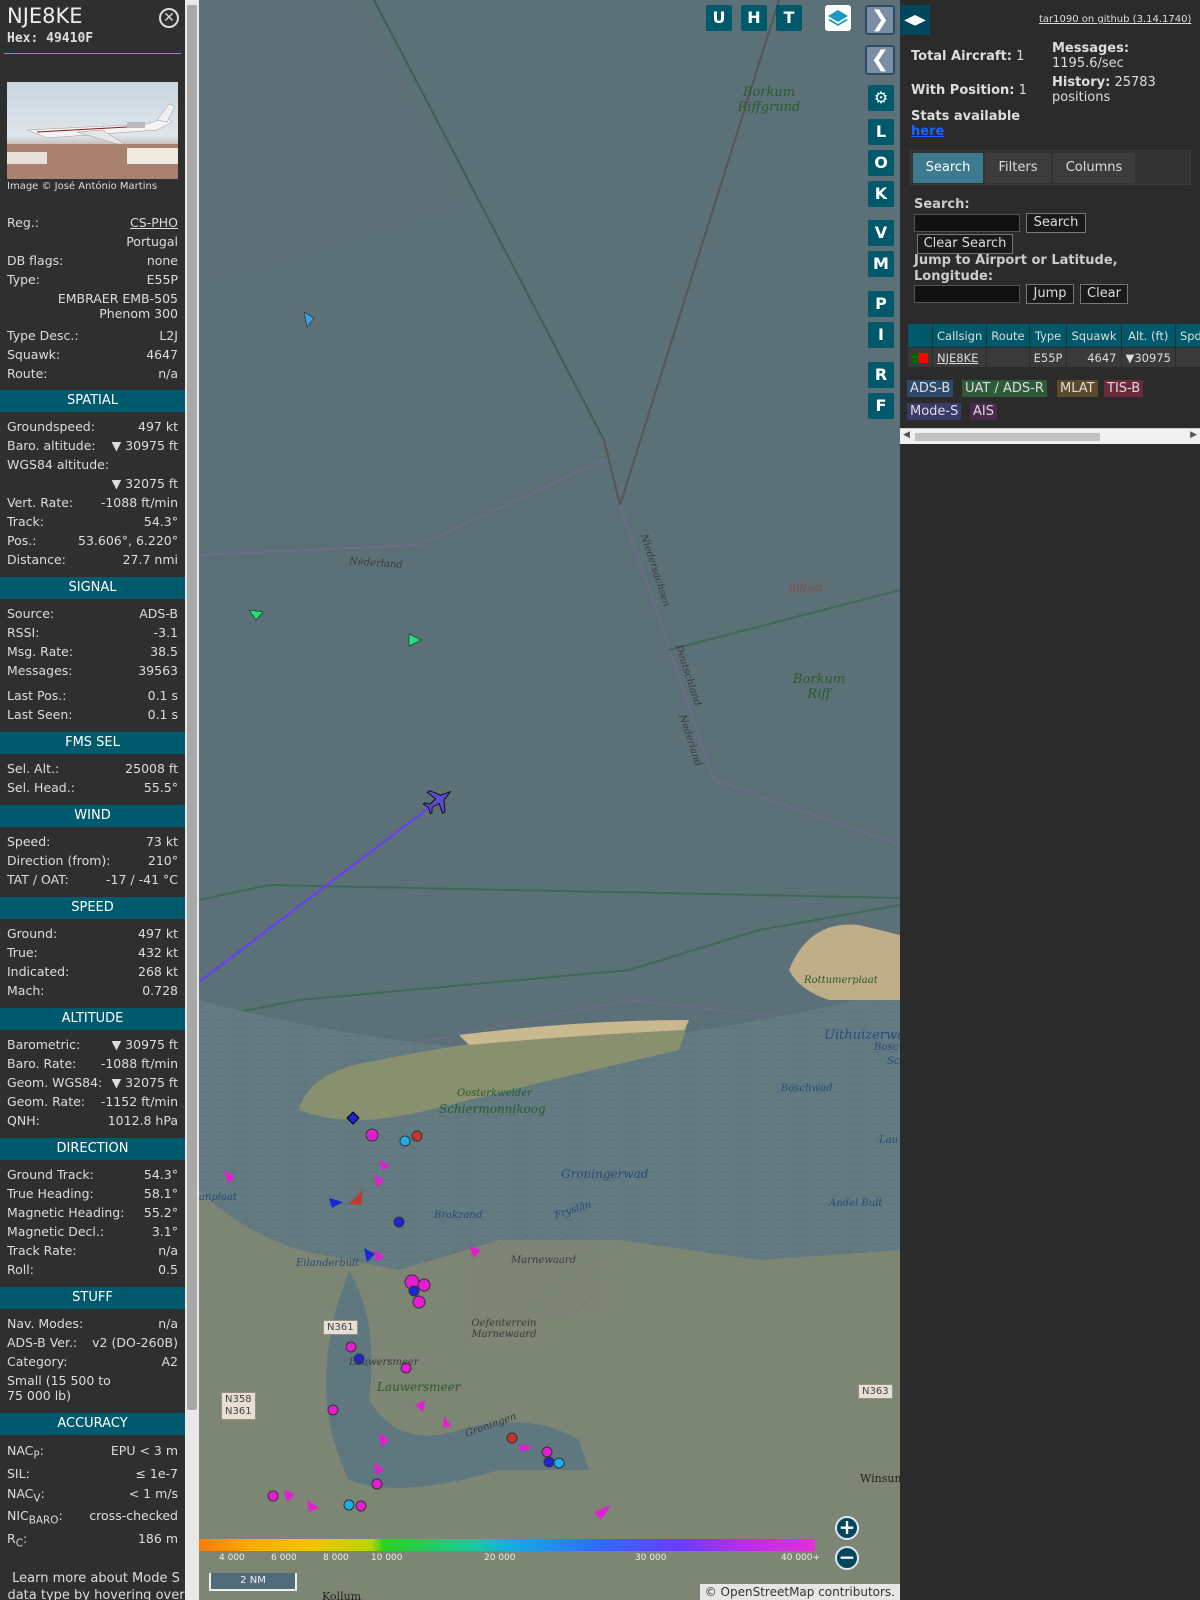  I want to click on detail-row: Baro. altitude: ▼ 30975 ft, so click(92, 445).